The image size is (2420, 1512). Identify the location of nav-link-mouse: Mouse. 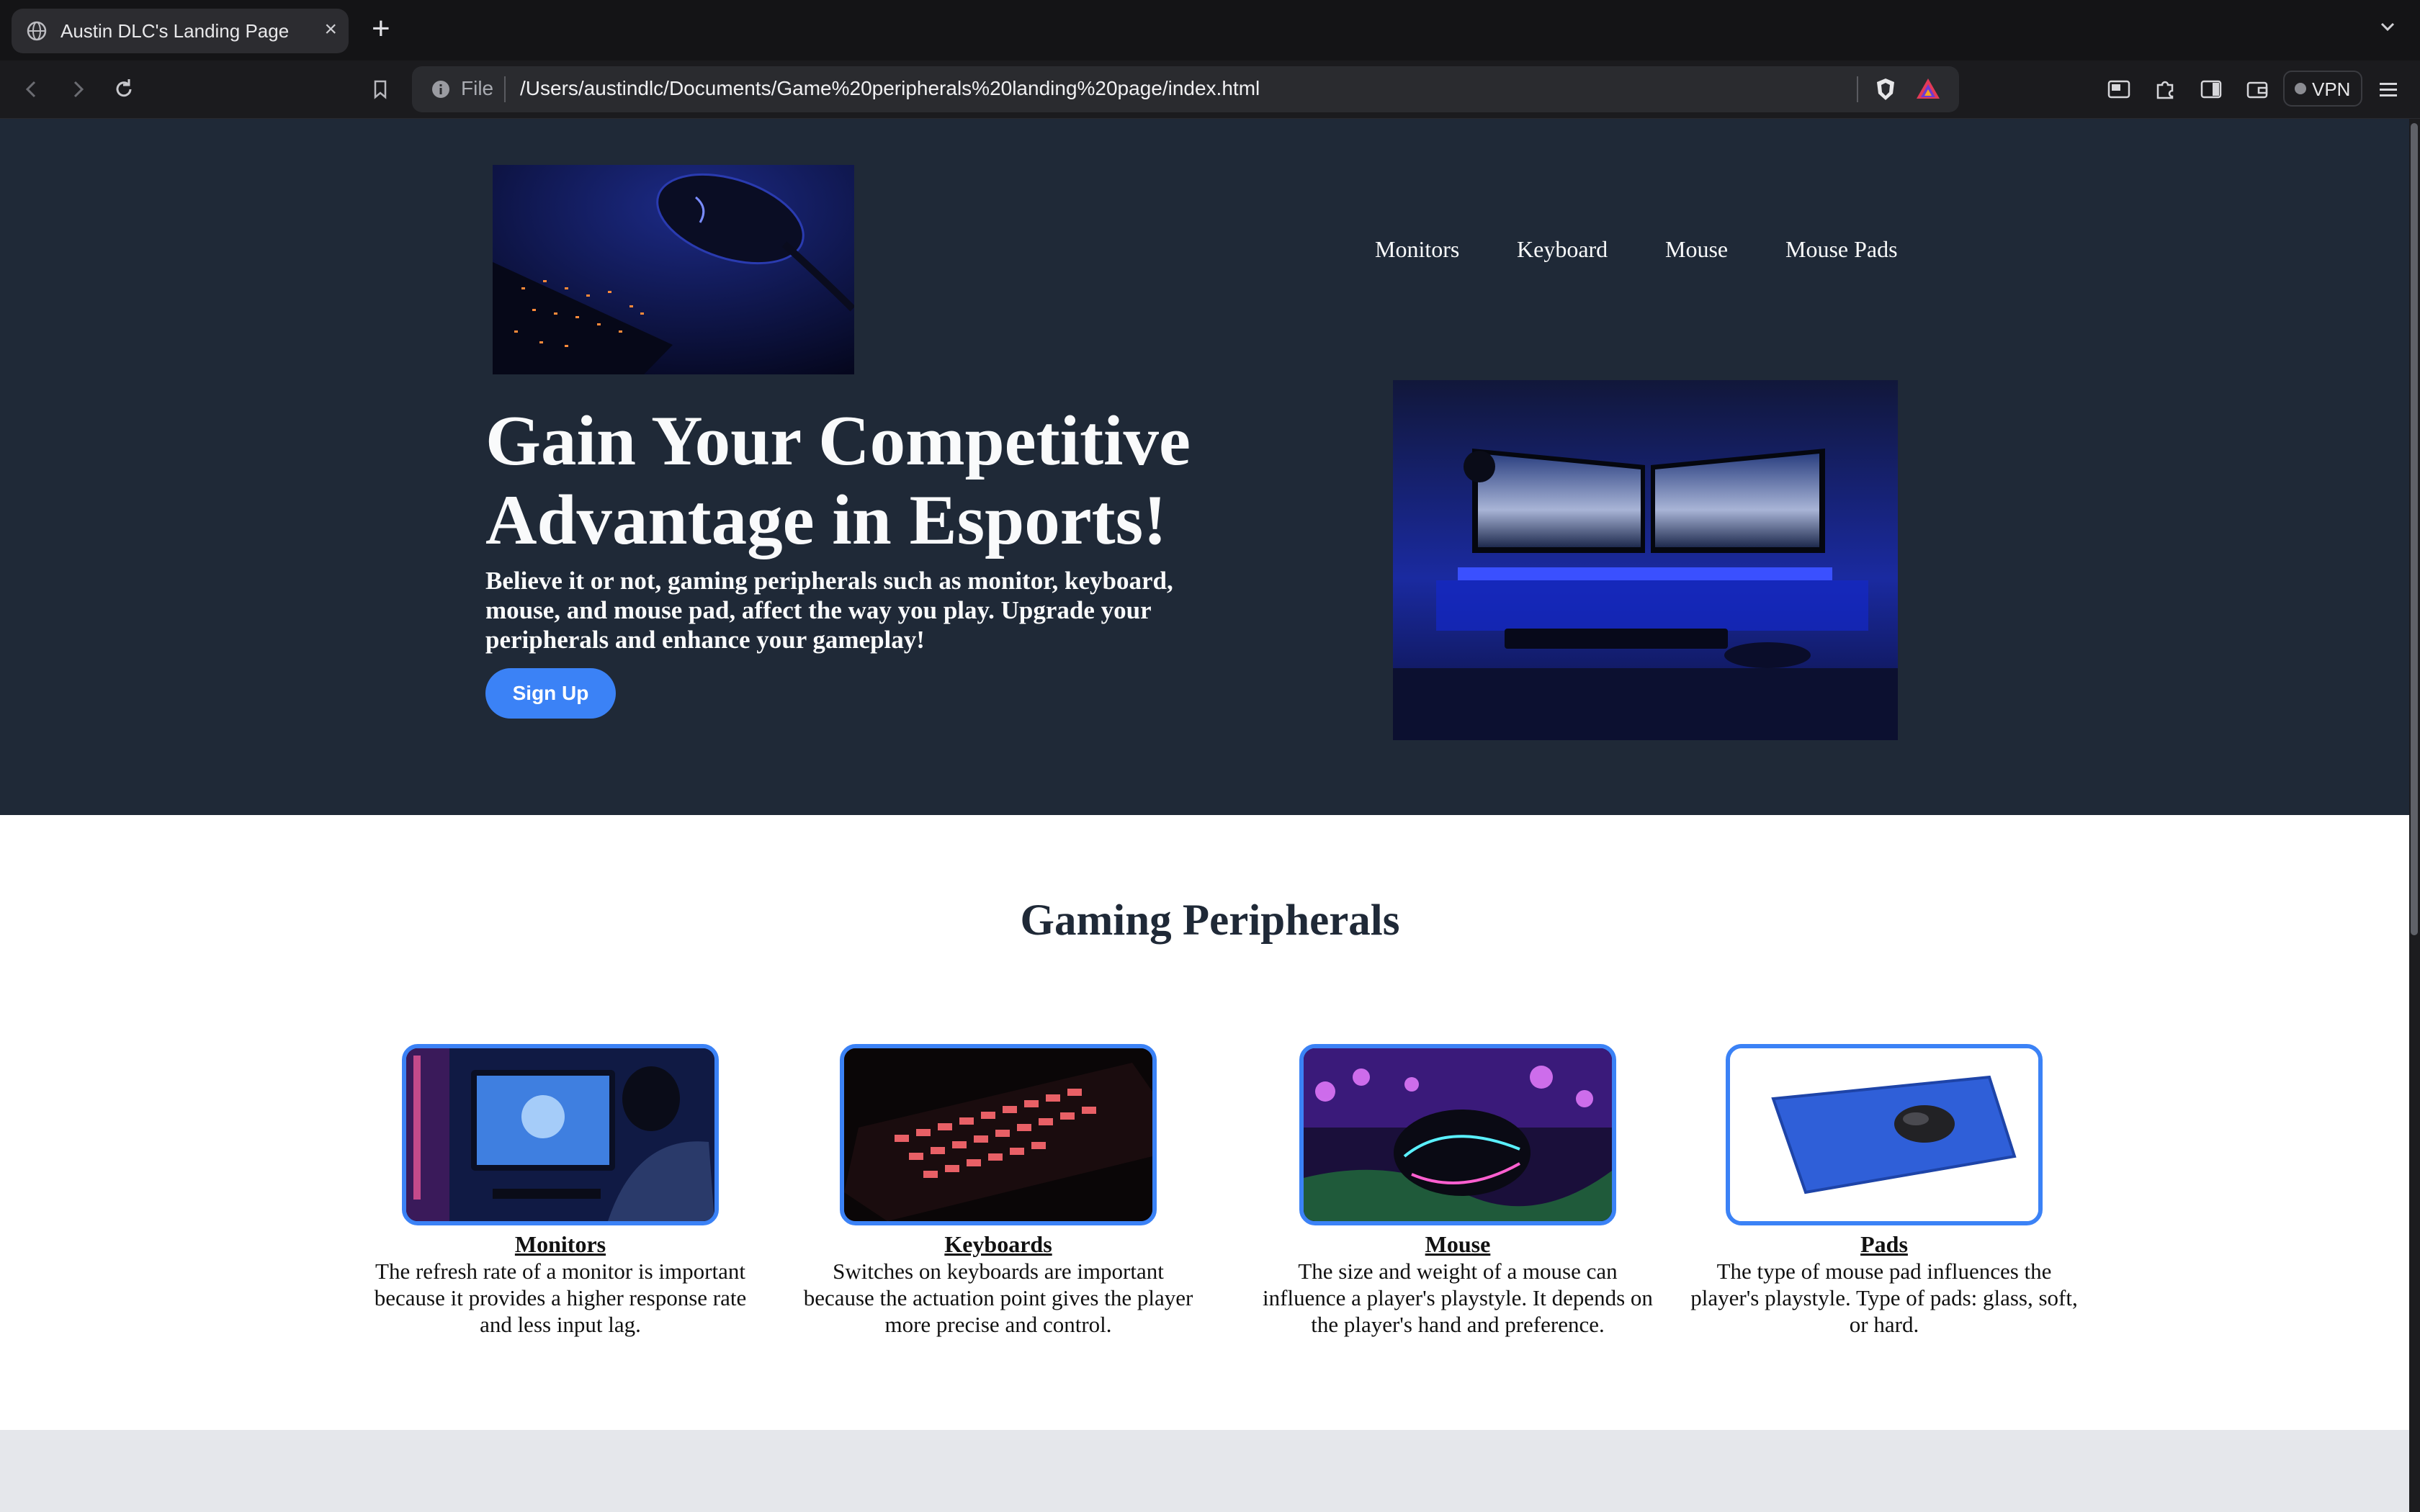
(1696, 249).